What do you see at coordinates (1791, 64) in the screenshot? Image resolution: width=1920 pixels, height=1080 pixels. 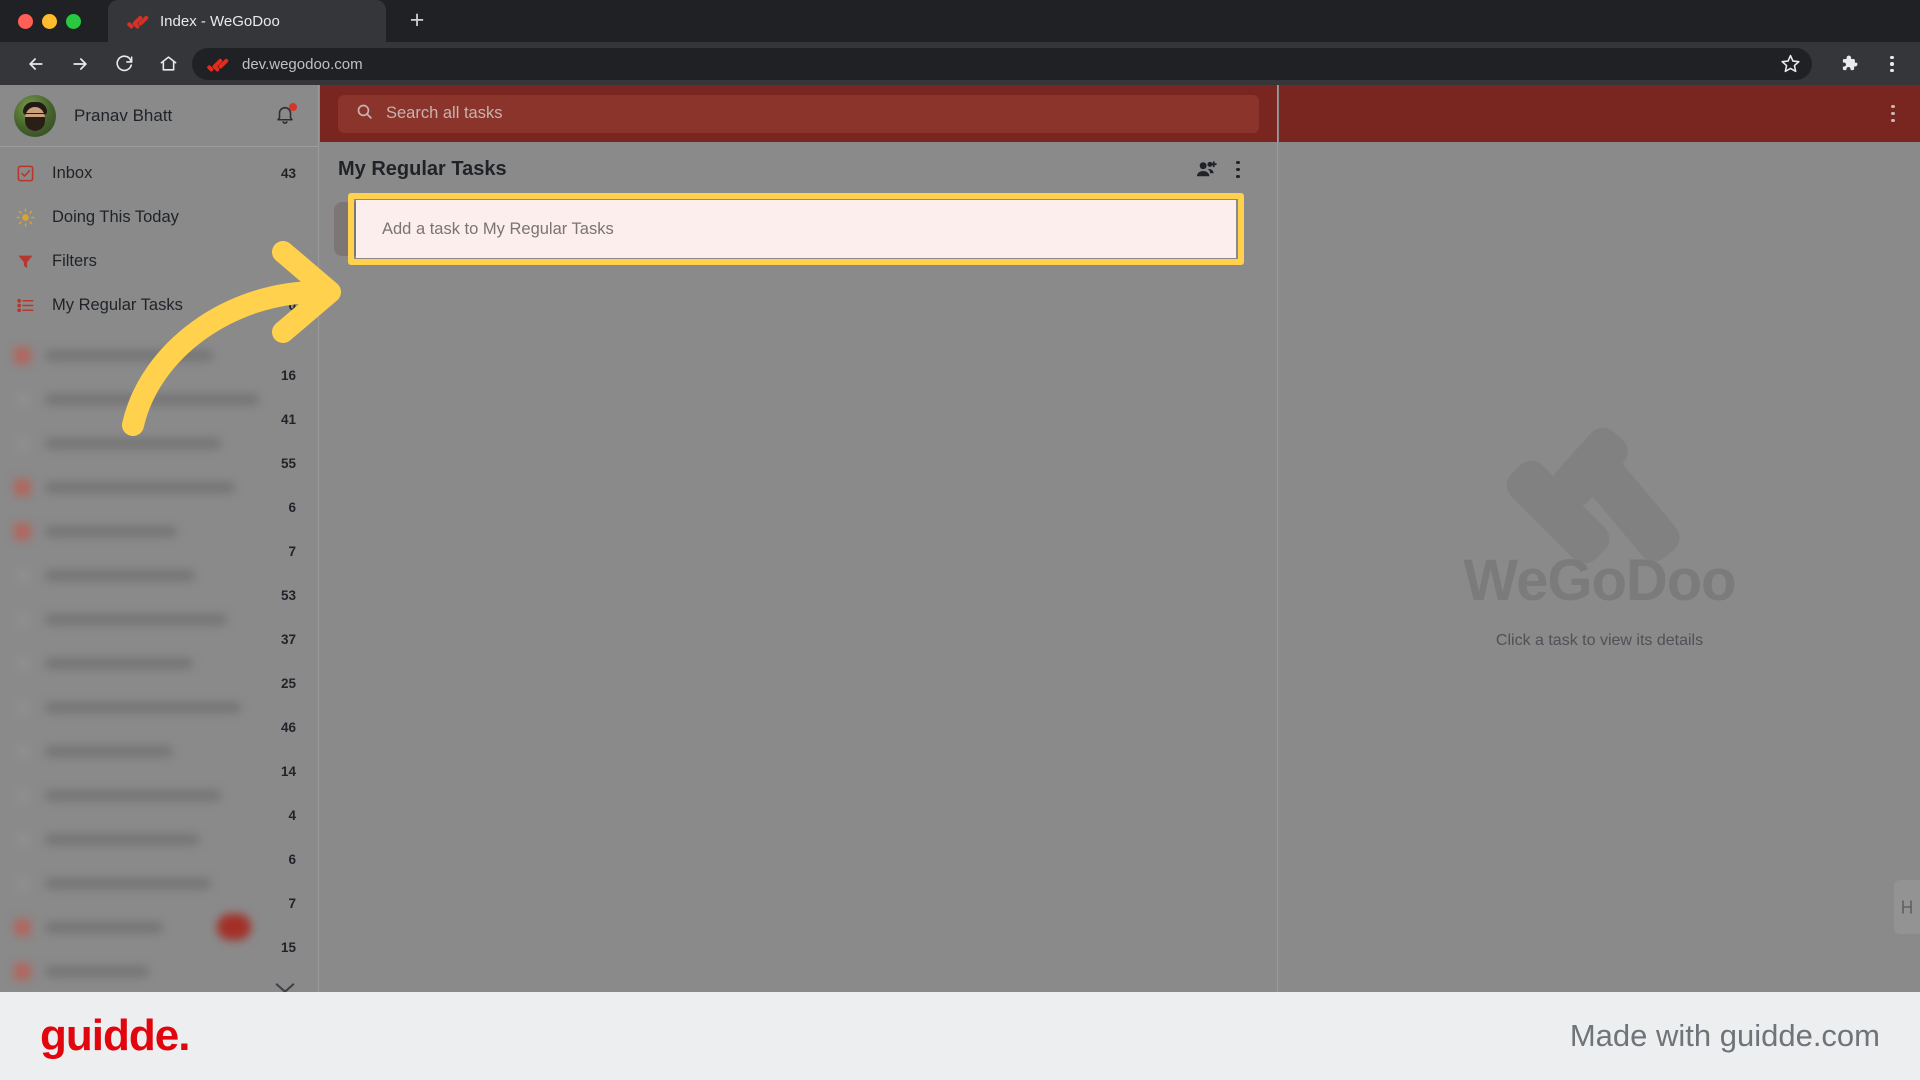 I see `star-icon` at bounding box center [1791, 64].